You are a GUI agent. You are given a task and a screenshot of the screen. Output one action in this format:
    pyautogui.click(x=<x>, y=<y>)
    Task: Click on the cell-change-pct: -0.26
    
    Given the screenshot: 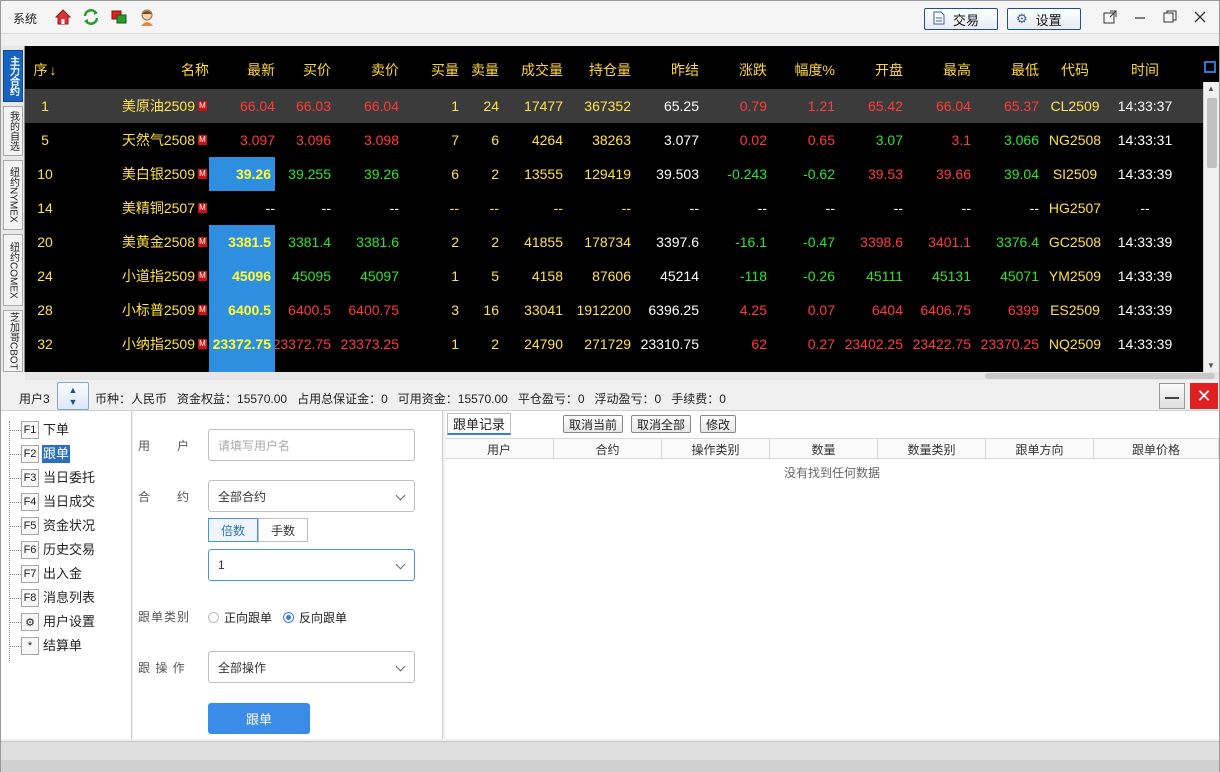 What is the action you would take?
    pyautogui.click(x=819, y=276)
    